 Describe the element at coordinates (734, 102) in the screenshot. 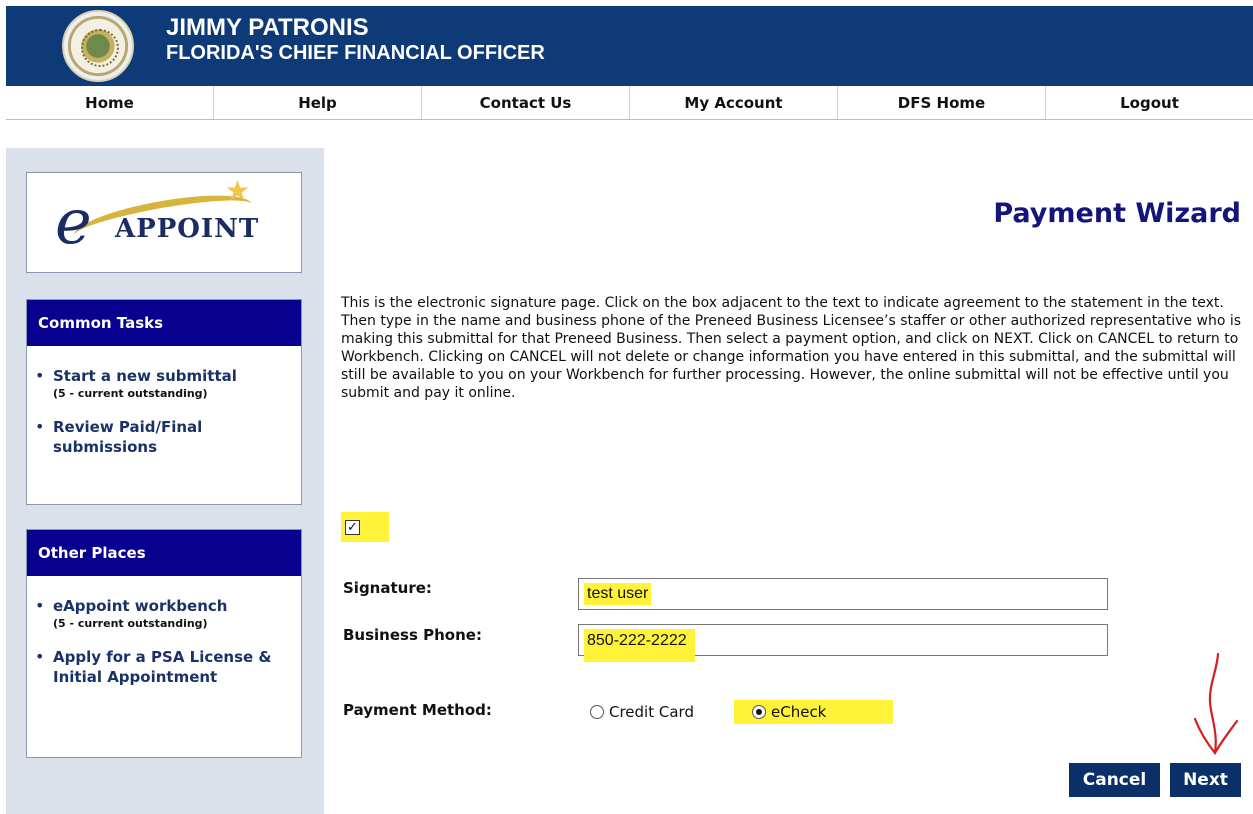

I see `nav-my-account: My Account` at that location.